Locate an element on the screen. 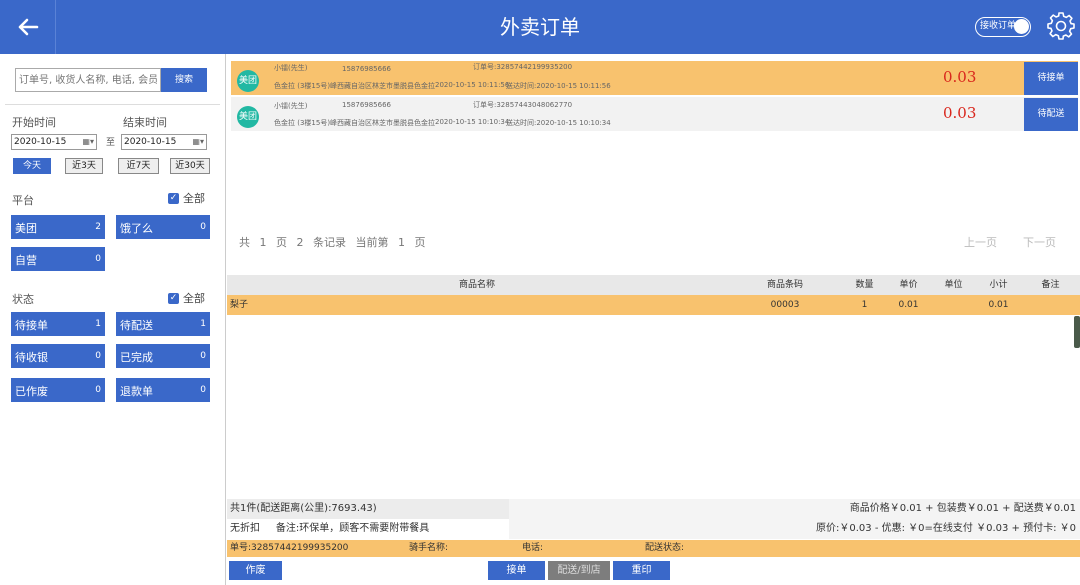 This screenshot has width=1080, height=585. quick-3days-button: 近3天 is located at coordinates (84, 166).